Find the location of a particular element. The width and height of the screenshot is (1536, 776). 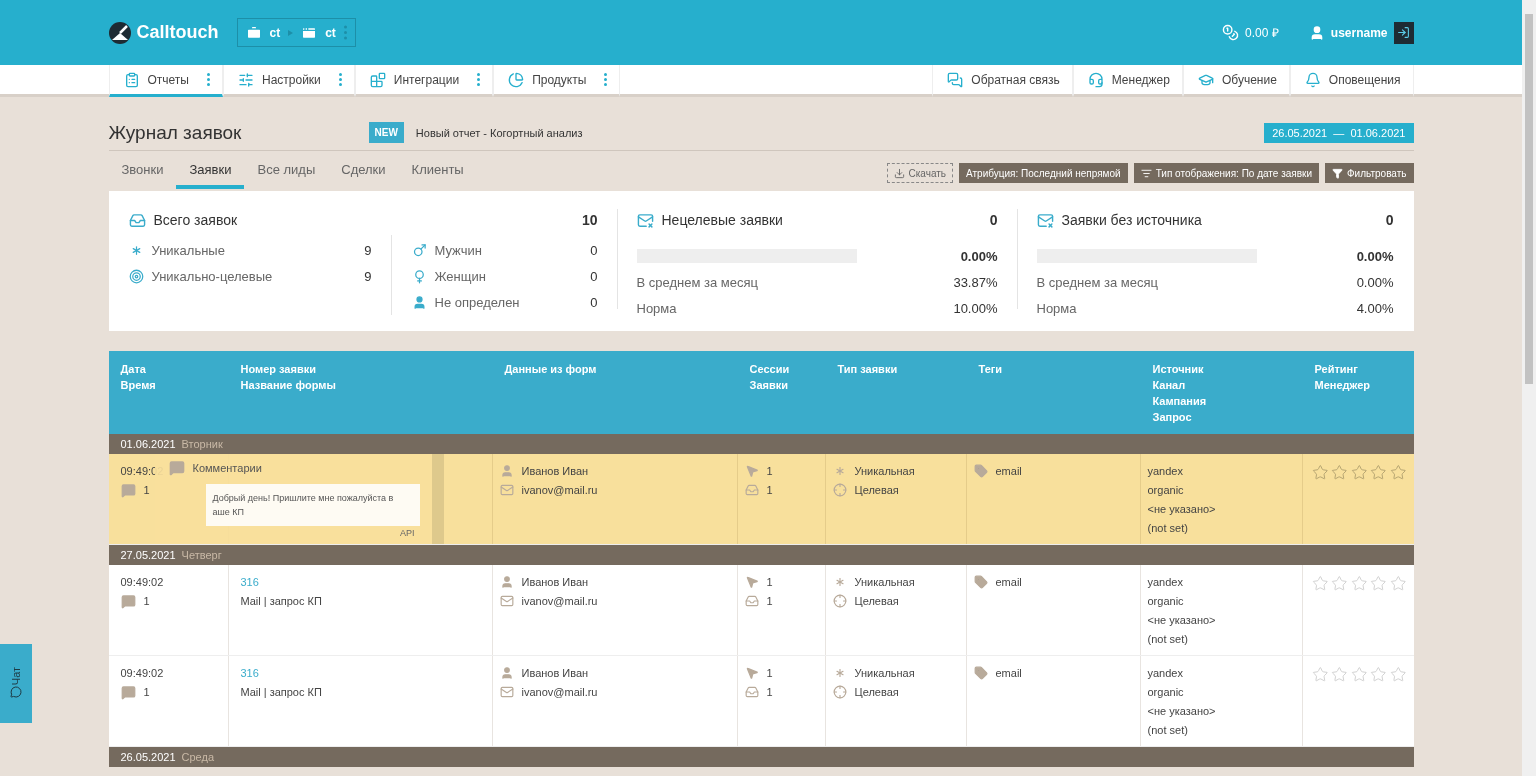

column-header: Запрос is located at coordinates (1221, 417).